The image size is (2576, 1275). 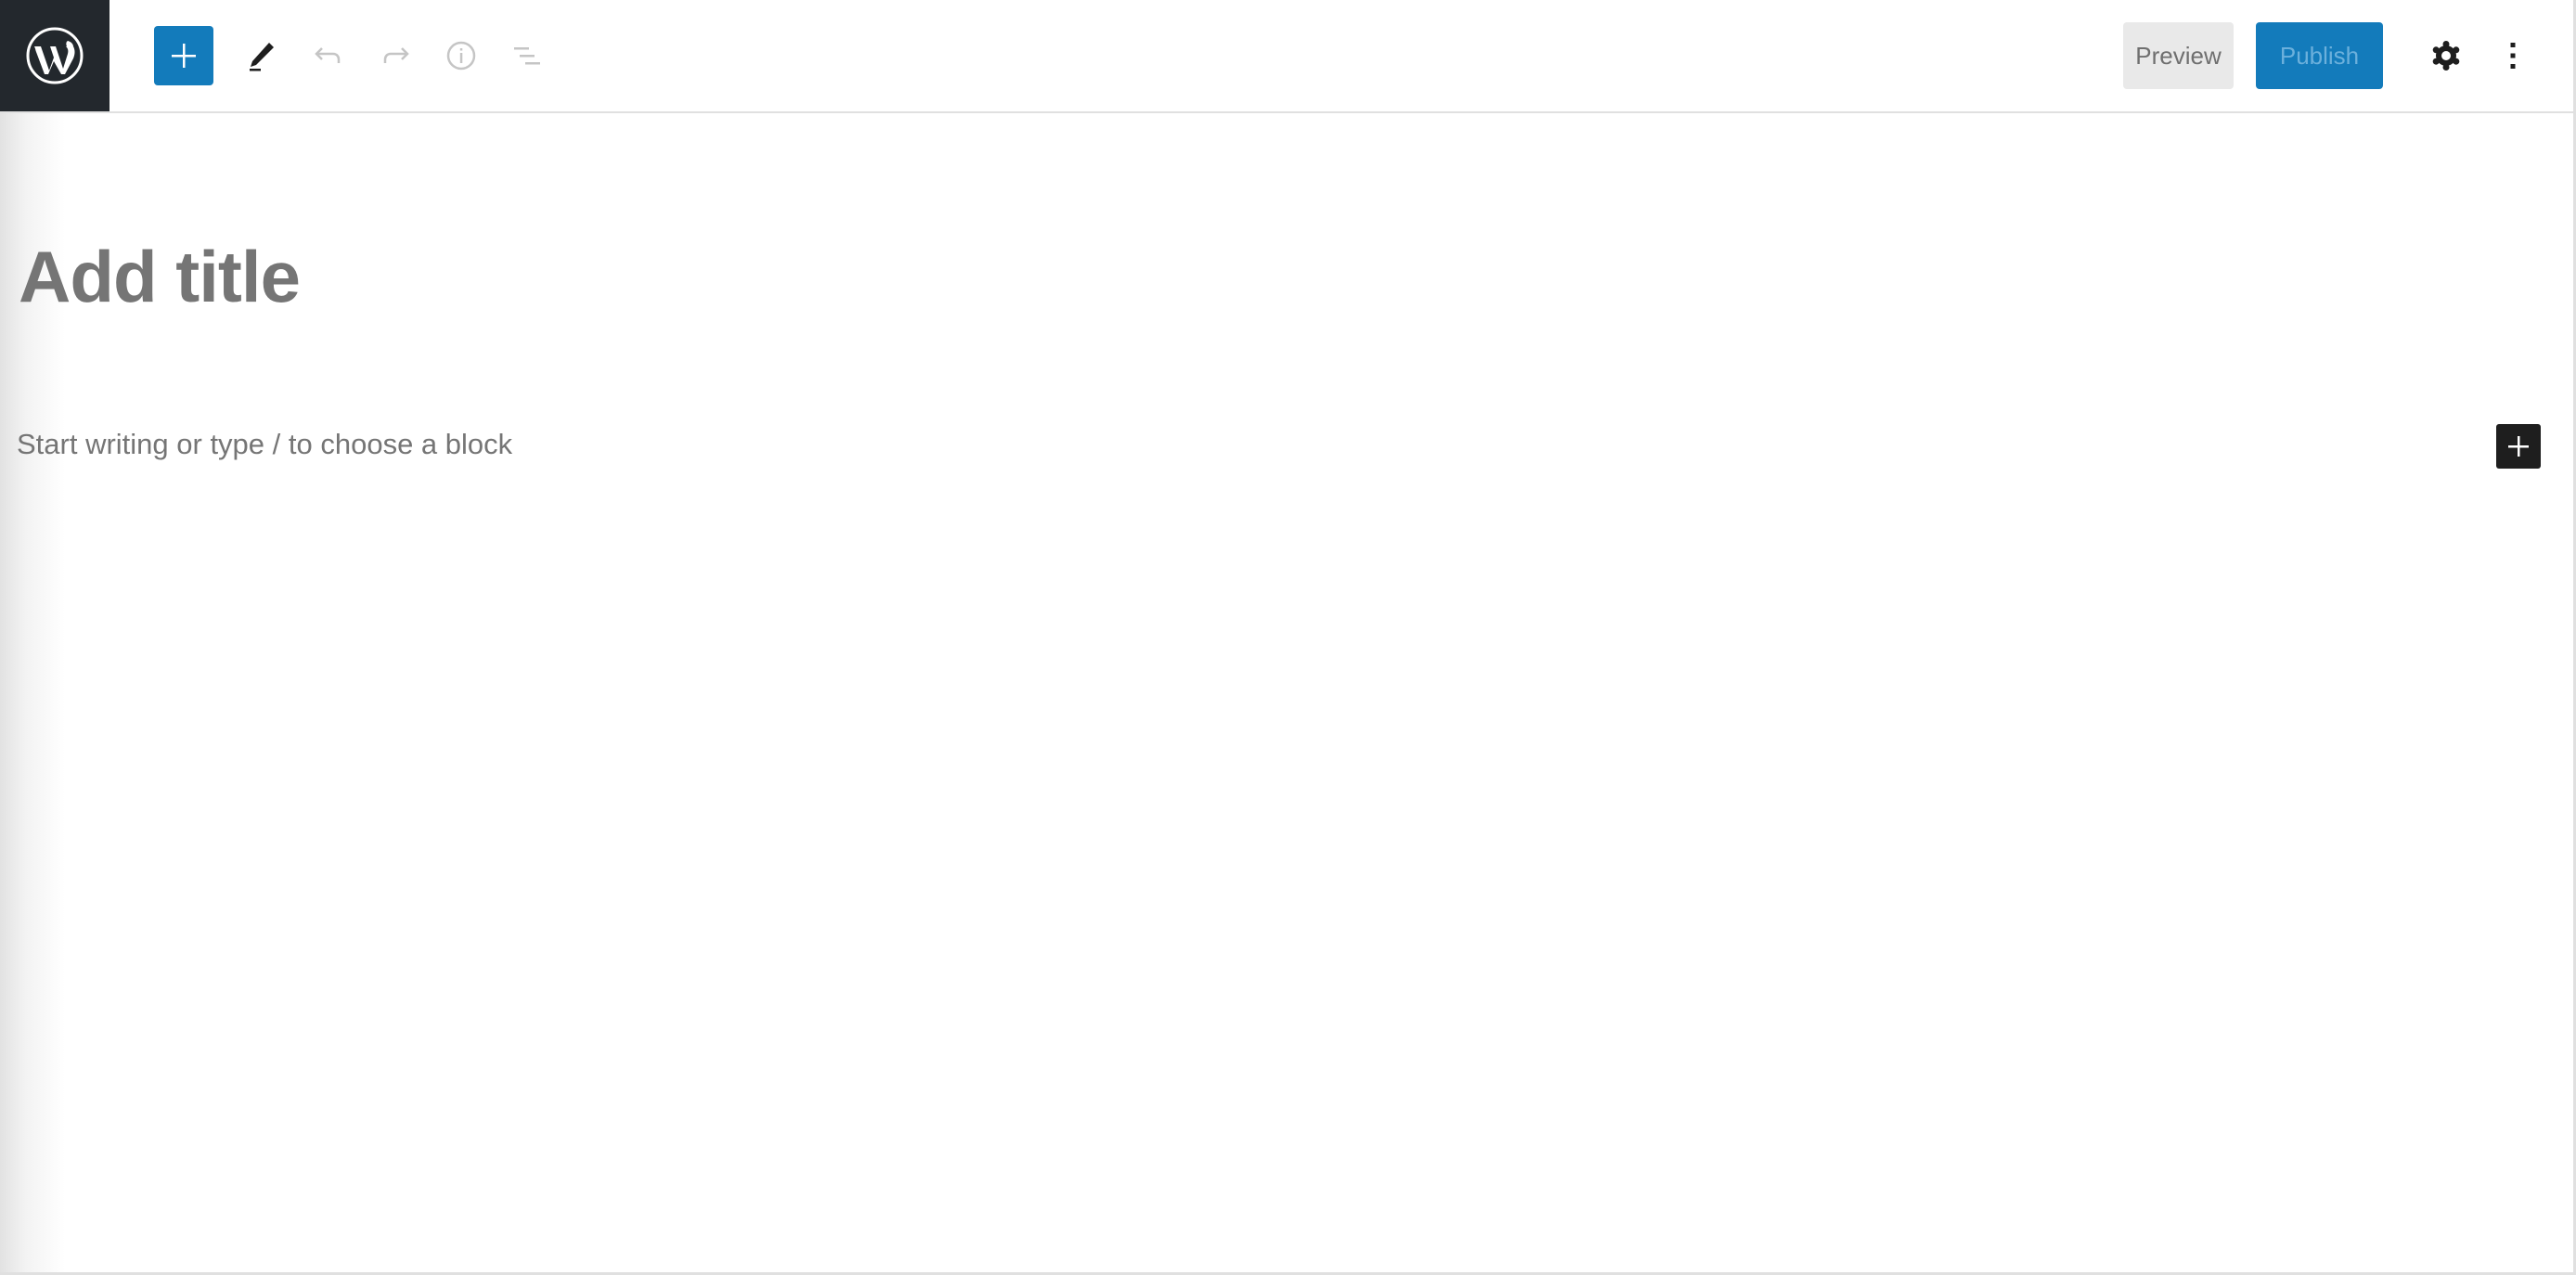 I want to click on wordpress-logo-icon, so click(x=55, y=55).